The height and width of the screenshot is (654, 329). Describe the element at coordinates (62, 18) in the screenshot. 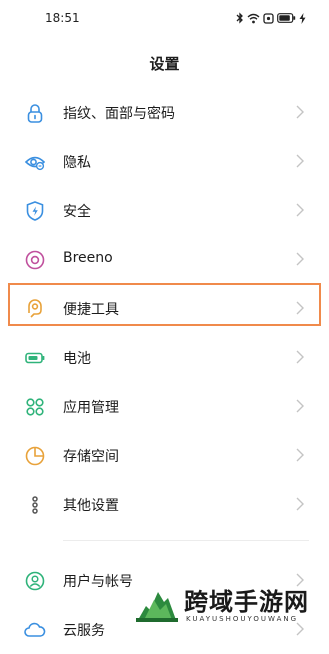

I see `status-time: 18:51` at that location.